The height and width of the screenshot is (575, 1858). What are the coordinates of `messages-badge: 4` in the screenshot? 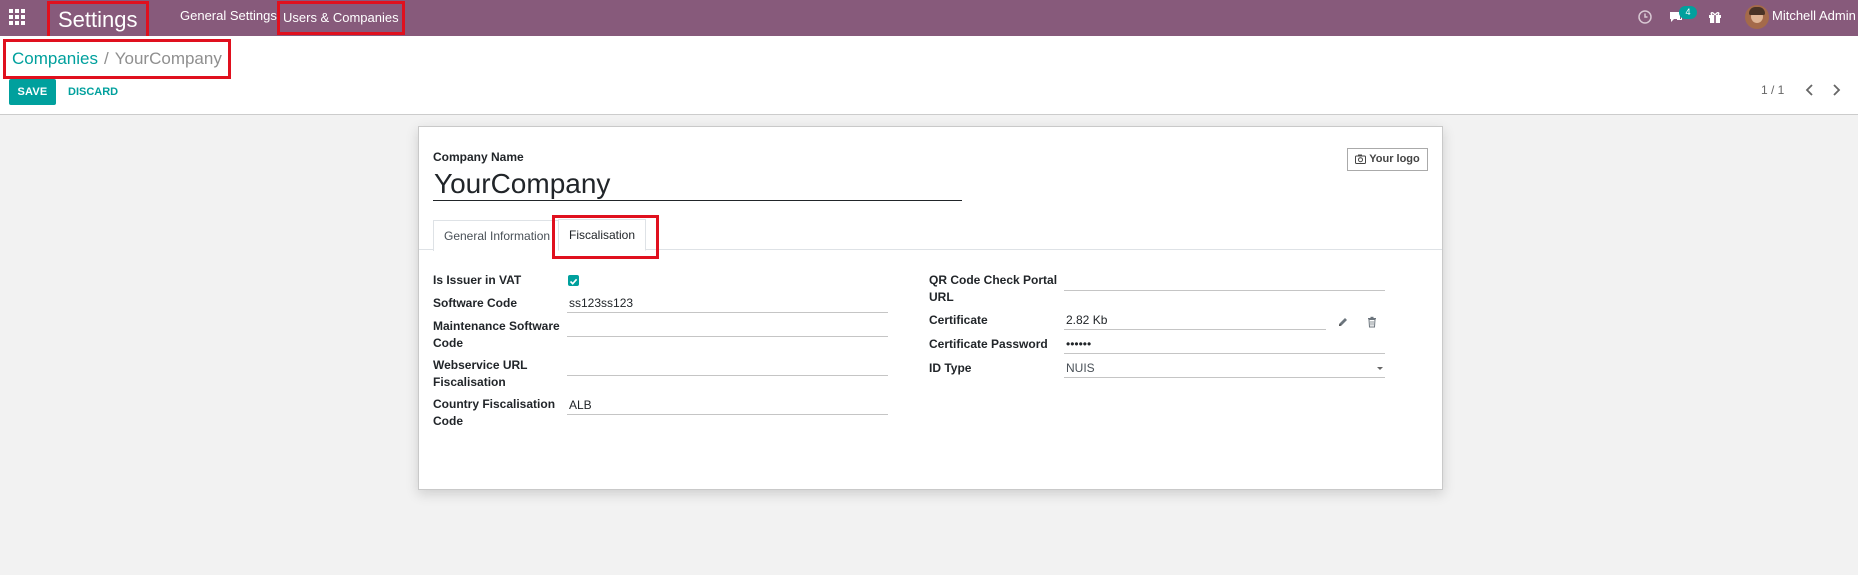 It's located at (1688, 12).